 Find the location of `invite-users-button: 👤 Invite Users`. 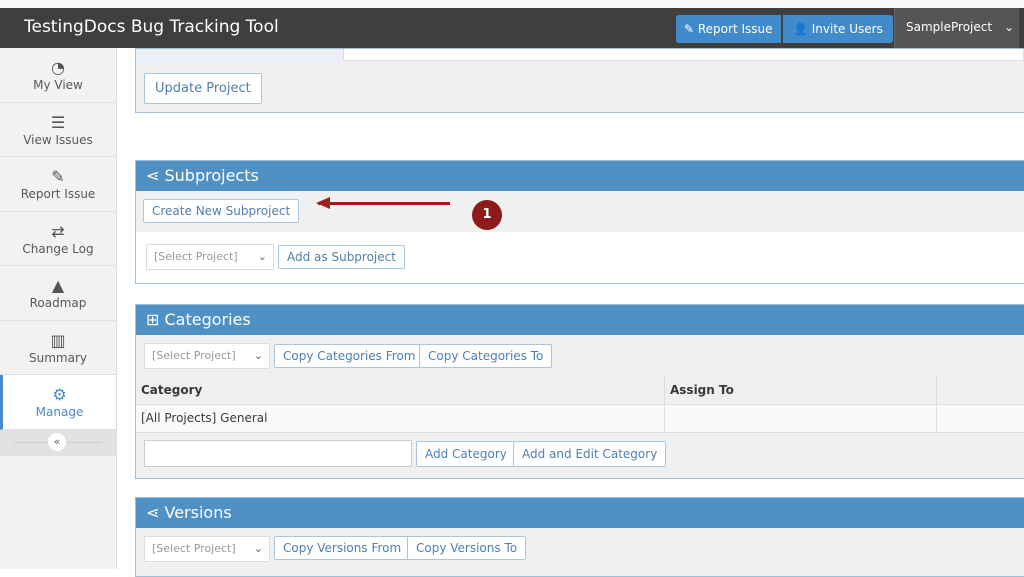

invite-users-button: 👤 Invite Users is located at coordinates (838, 29).